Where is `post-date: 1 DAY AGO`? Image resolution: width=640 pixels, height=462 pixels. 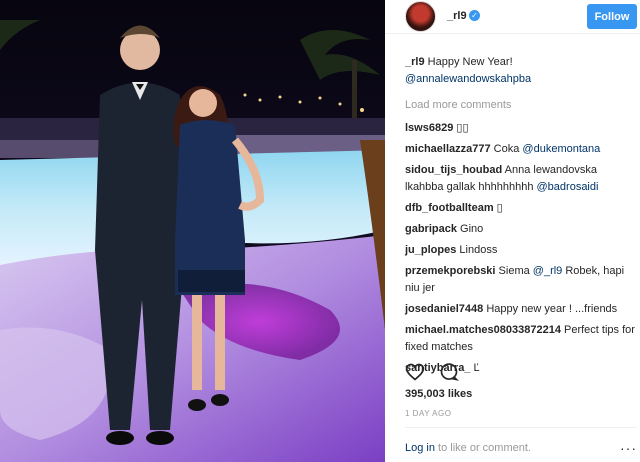
post-date: 1 DAY AGO is located at coordinates (428, 413).